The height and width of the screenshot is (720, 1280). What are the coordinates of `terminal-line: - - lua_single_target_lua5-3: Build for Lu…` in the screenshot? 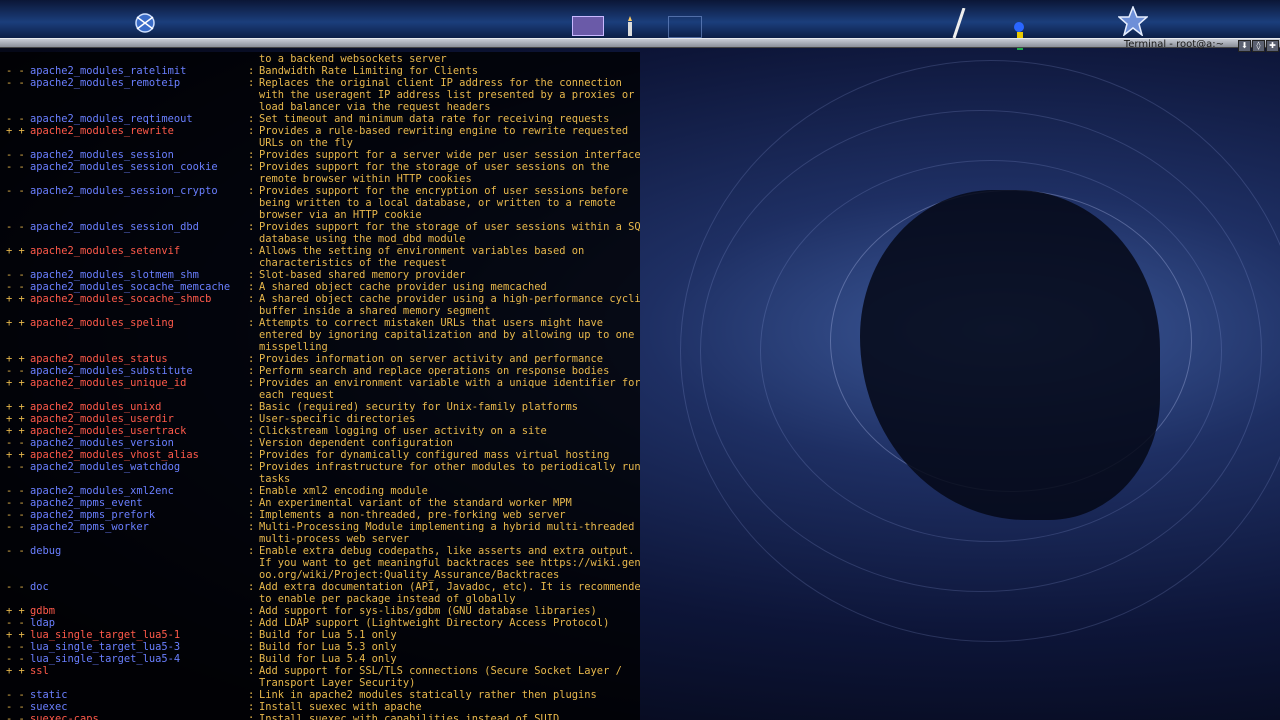 It's located at (320, 647).